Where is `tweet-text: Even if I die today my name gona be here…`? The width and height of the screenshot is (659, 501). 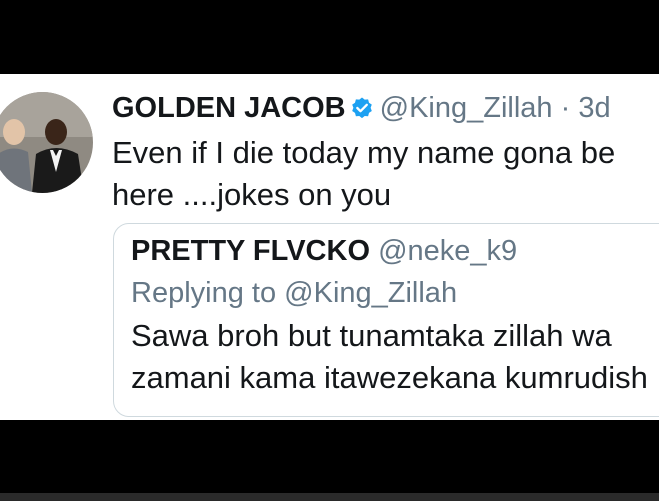 tweet-text: Even if I die today my name gona be here… is located at coordinates (364, 173).